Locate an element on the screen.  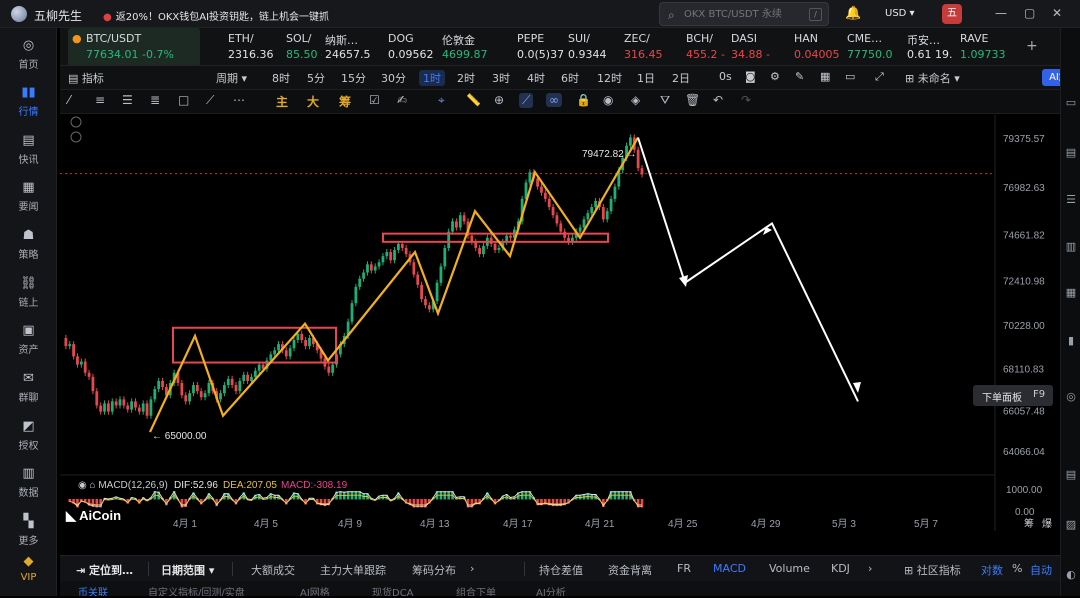
interval-3h: 3时 is located at coordinates (501, 78).